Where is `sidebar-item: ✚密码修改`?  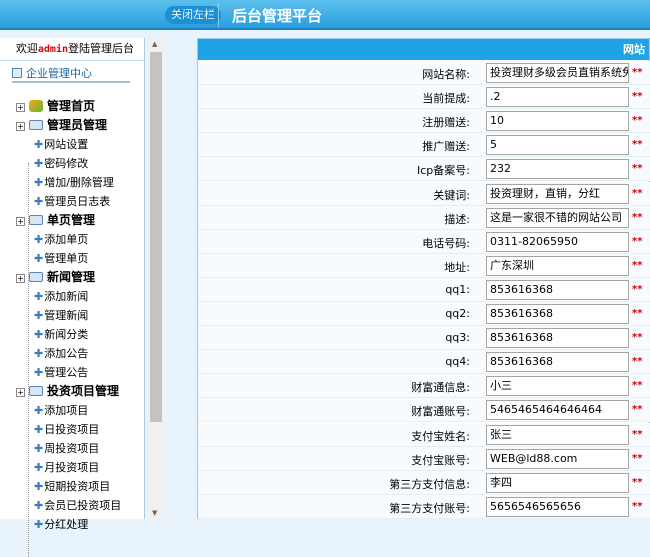 sidebar-item: ✚密码修改 is located at coordinates (61, 163).